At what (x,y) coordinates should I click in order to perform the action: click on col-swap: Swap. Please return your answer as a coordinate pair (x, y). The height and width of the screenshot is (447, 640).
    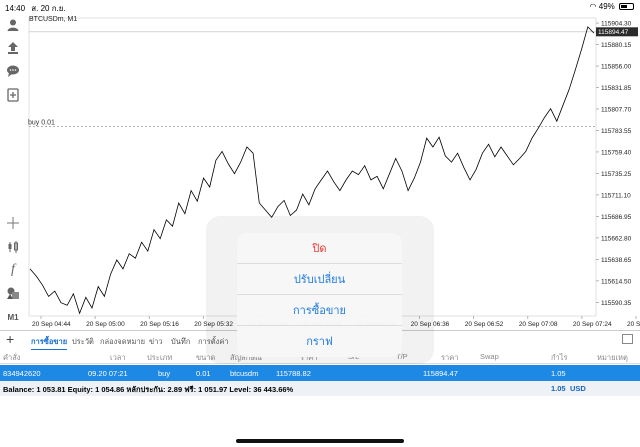
    Looking at the image, I should click on (489, 356).